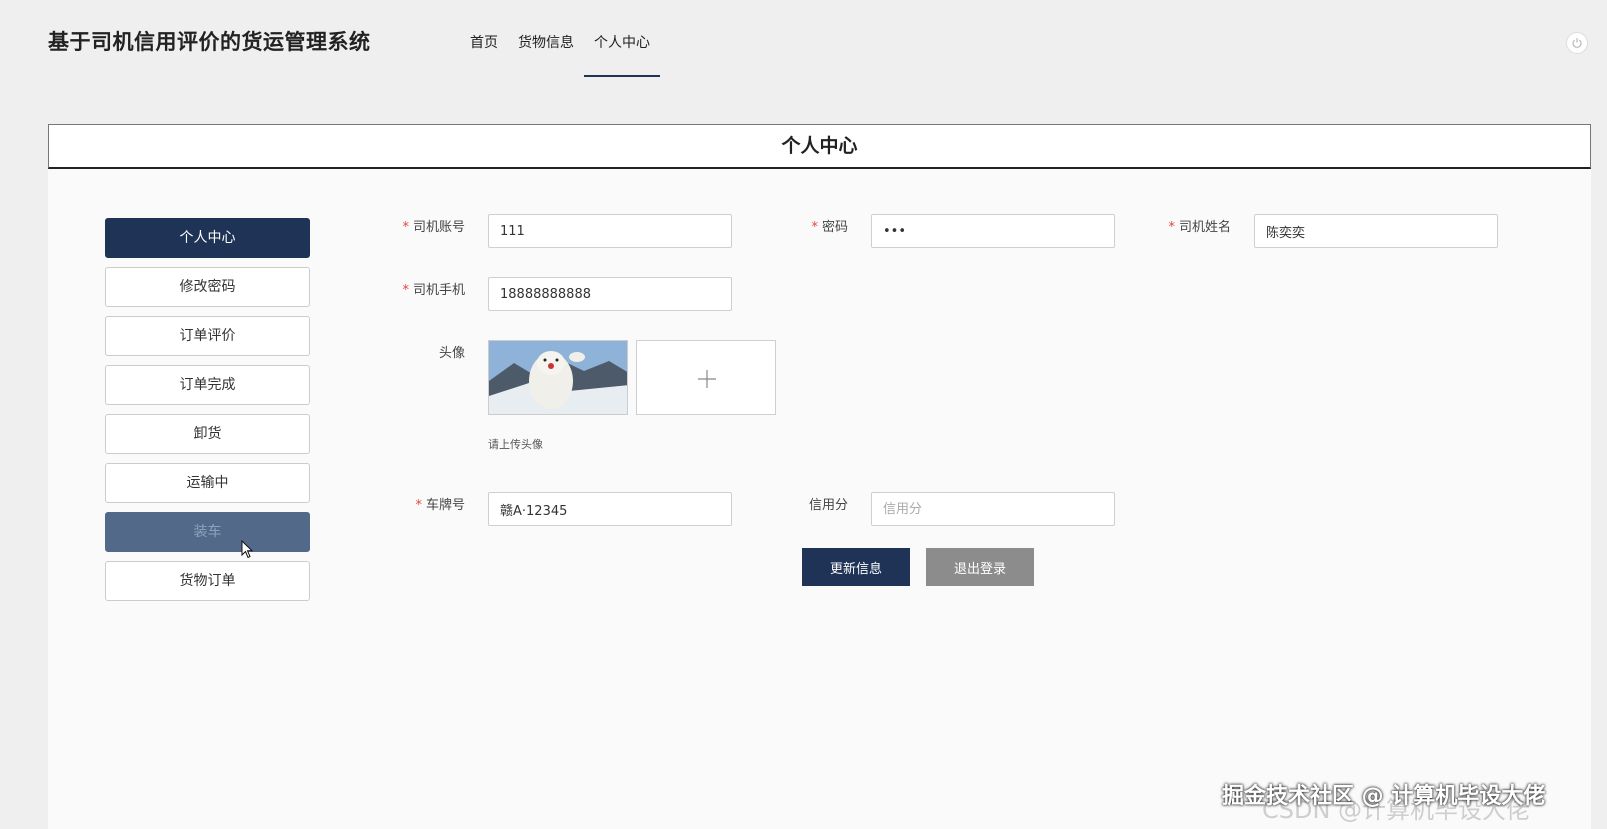  Describe the element at coordinates (1384, 796) in the screenshot. I see `watermark-juejin: 掘金技术社区 @ 计算机毕设大佬` at that location.